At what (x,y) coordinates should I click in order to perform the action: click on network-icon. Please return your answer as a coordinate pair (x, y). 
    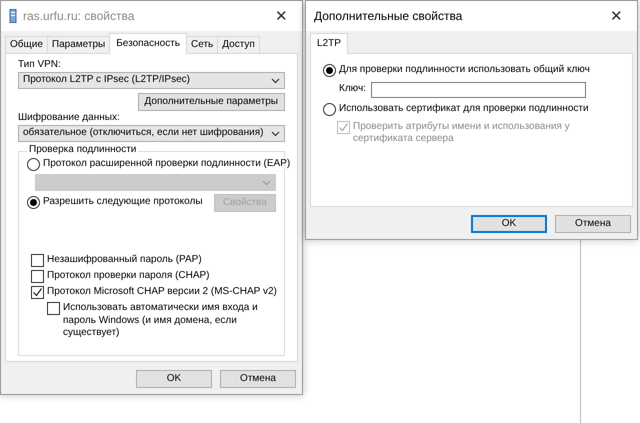
    Looking at the image, I should click on (13, 16).